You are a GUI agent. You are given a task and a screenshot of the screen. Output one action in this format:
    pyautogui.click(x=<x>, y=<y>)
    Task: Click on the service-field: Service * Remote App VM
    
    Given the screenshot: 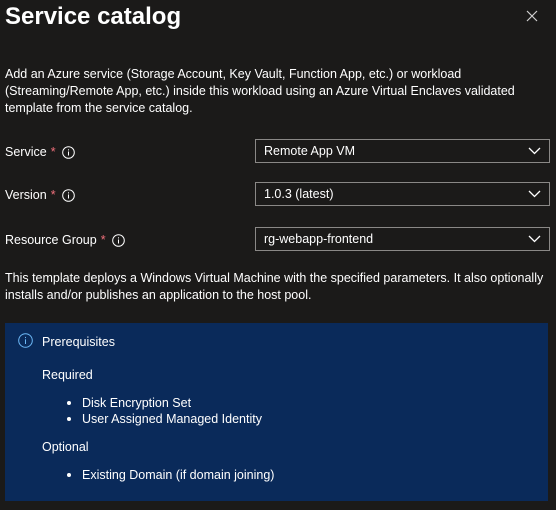 What is the action you would take?
    pyautogui.click(x=277, y=151)
    